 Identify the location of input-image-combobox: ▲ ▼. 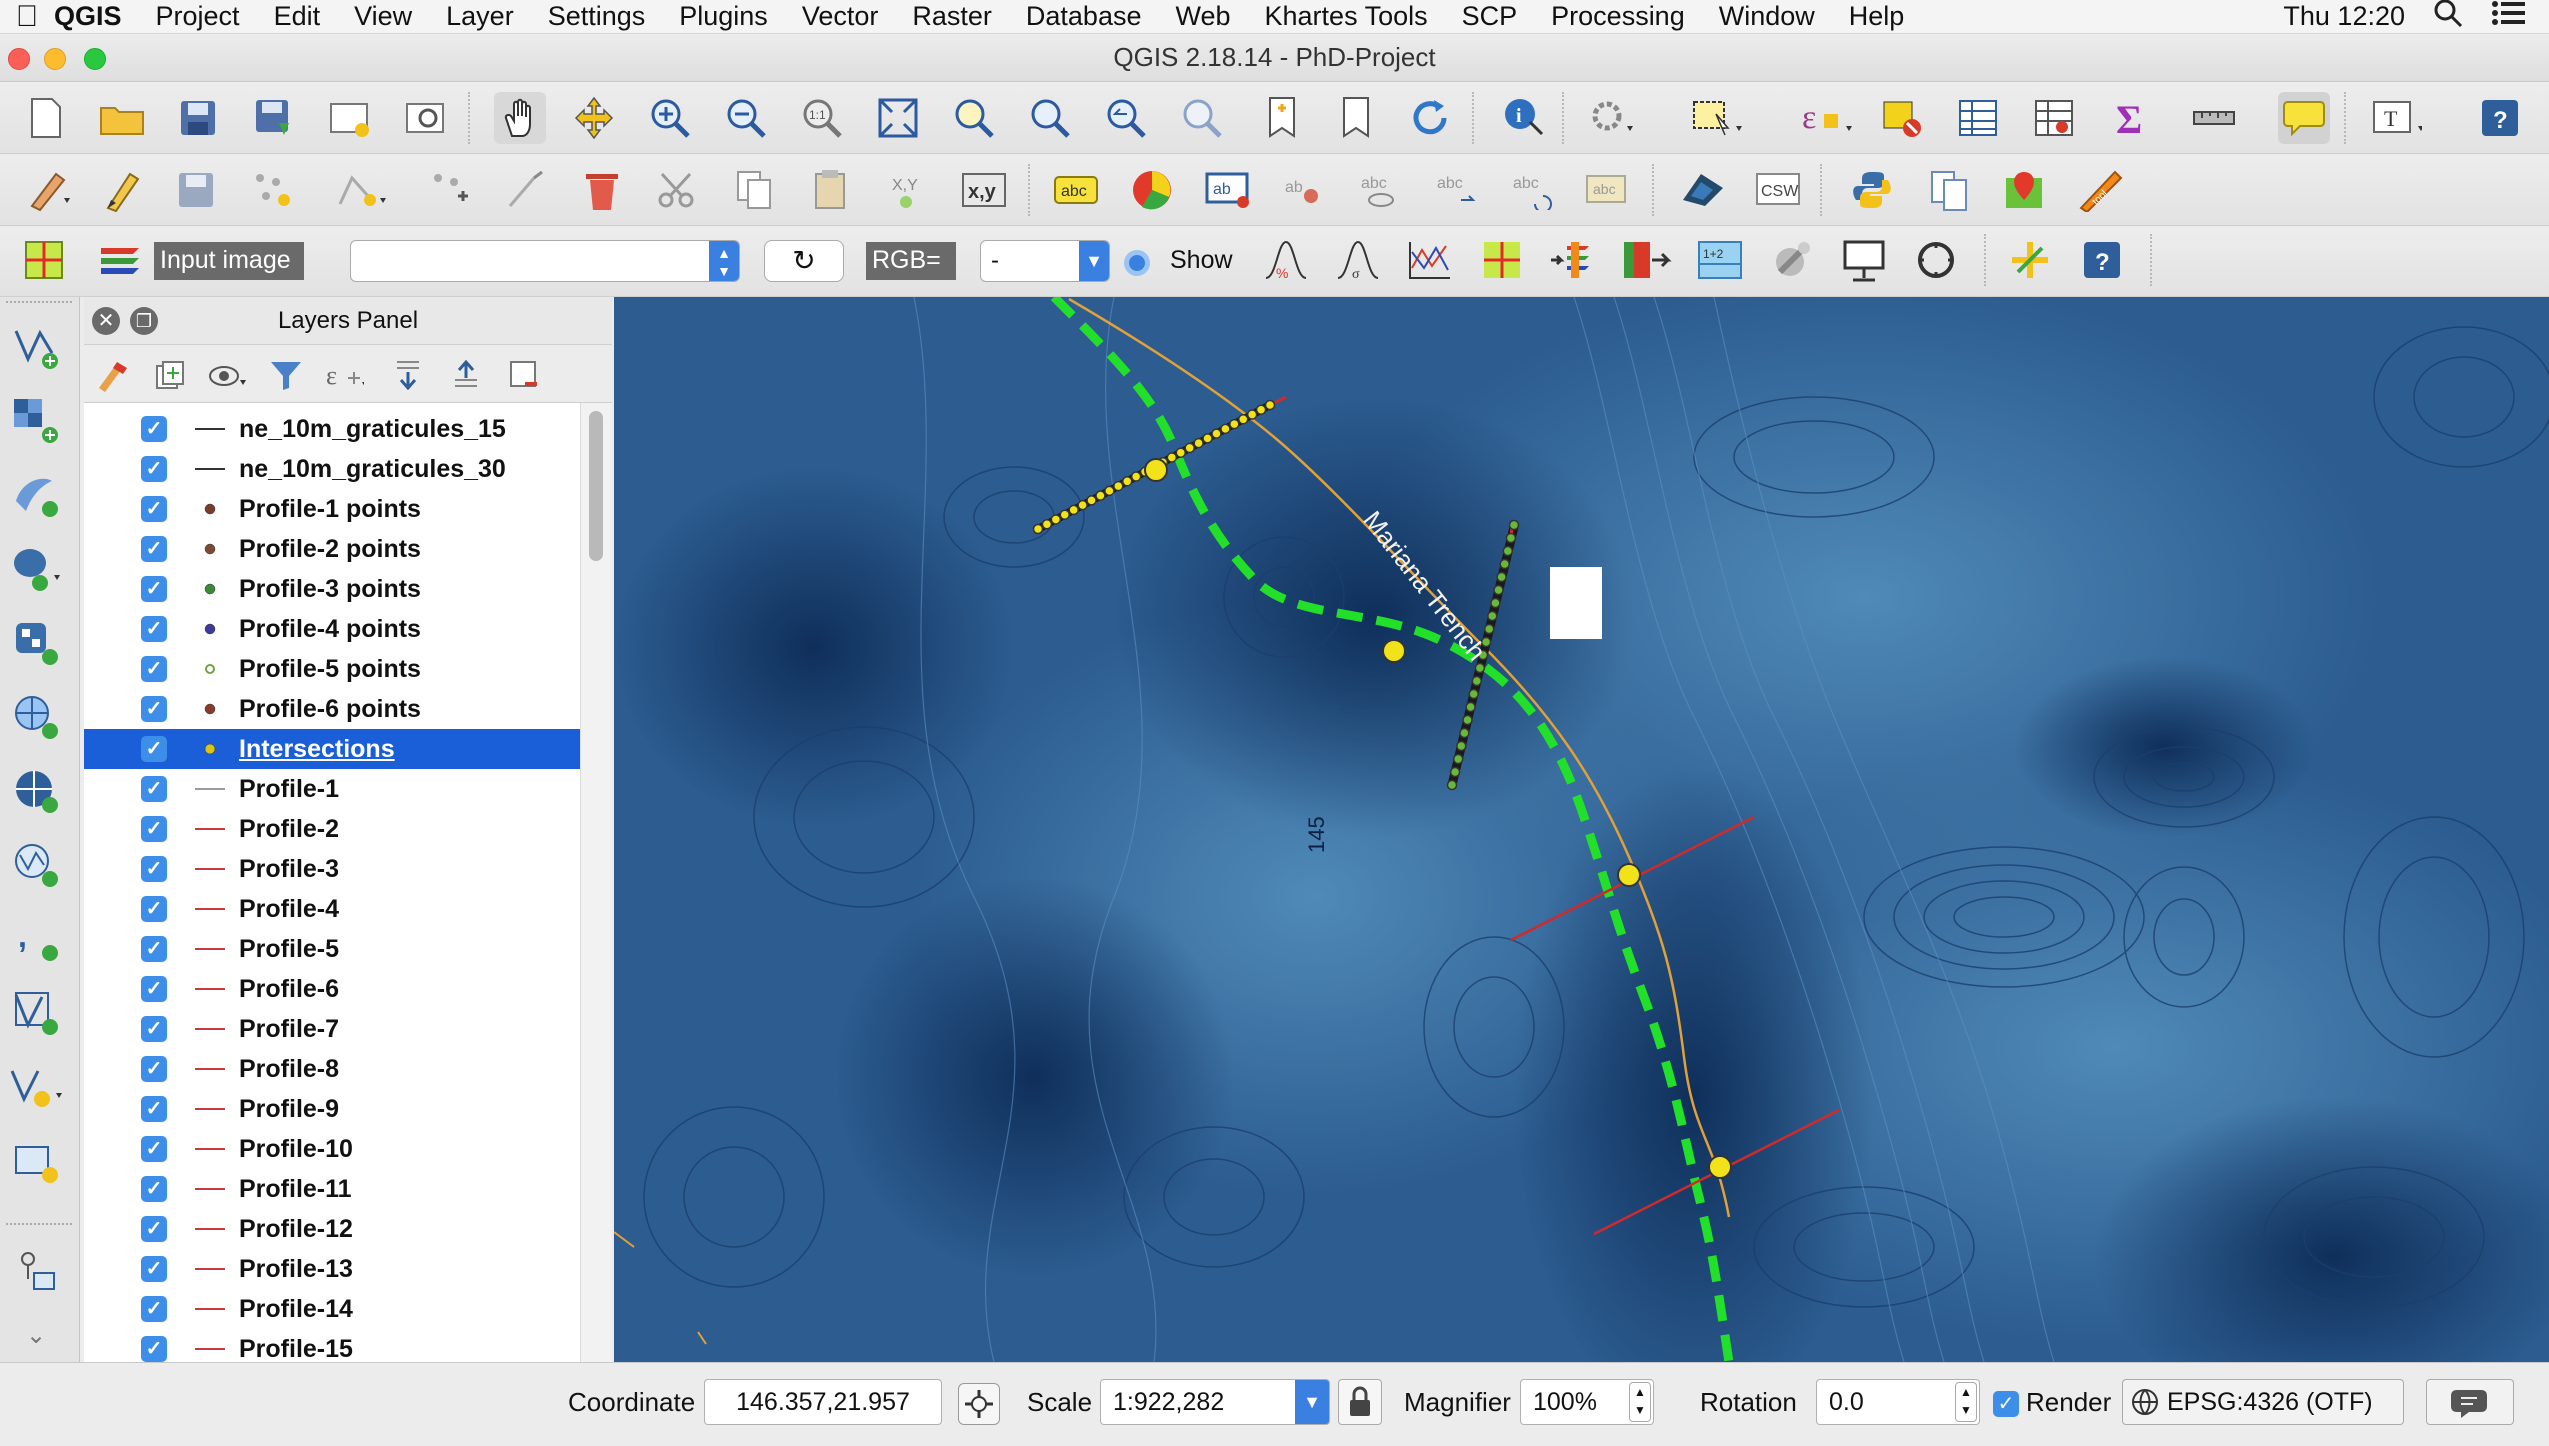
(545, 261).